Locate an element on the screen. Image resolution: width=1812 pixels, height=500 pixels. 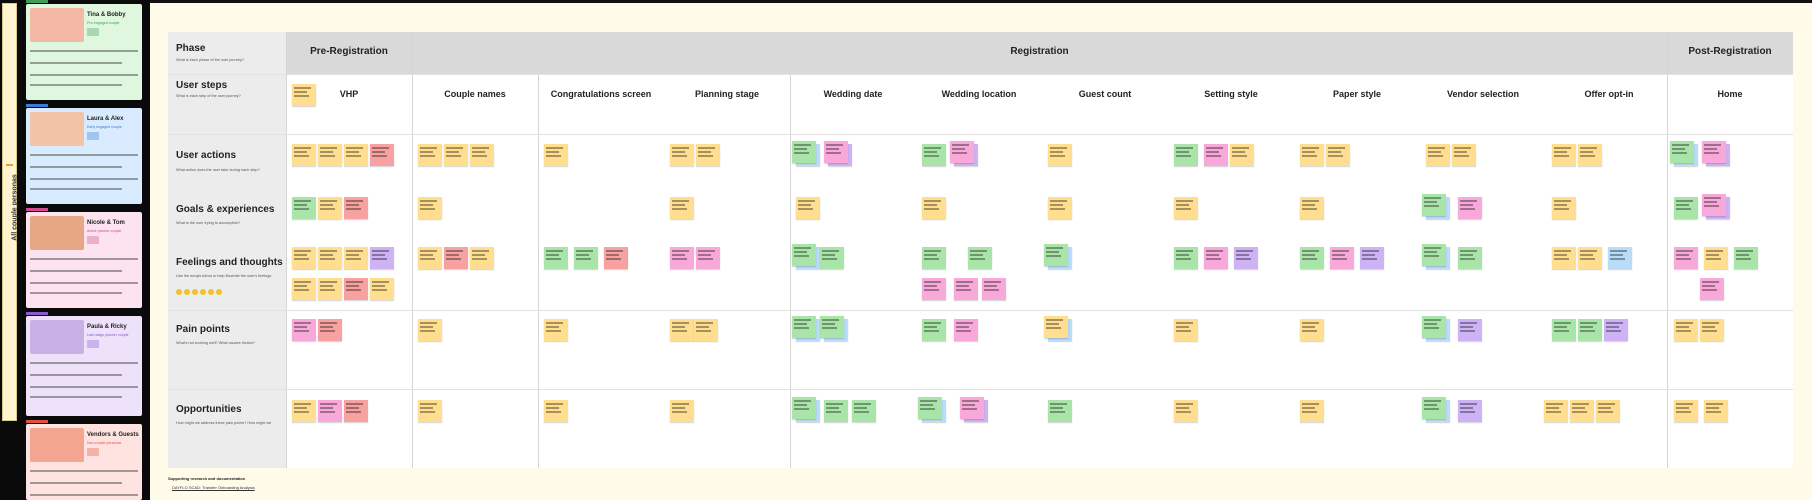
persona-card: Laura & Alex Early engaged couple is located at coordinates (84, 156).